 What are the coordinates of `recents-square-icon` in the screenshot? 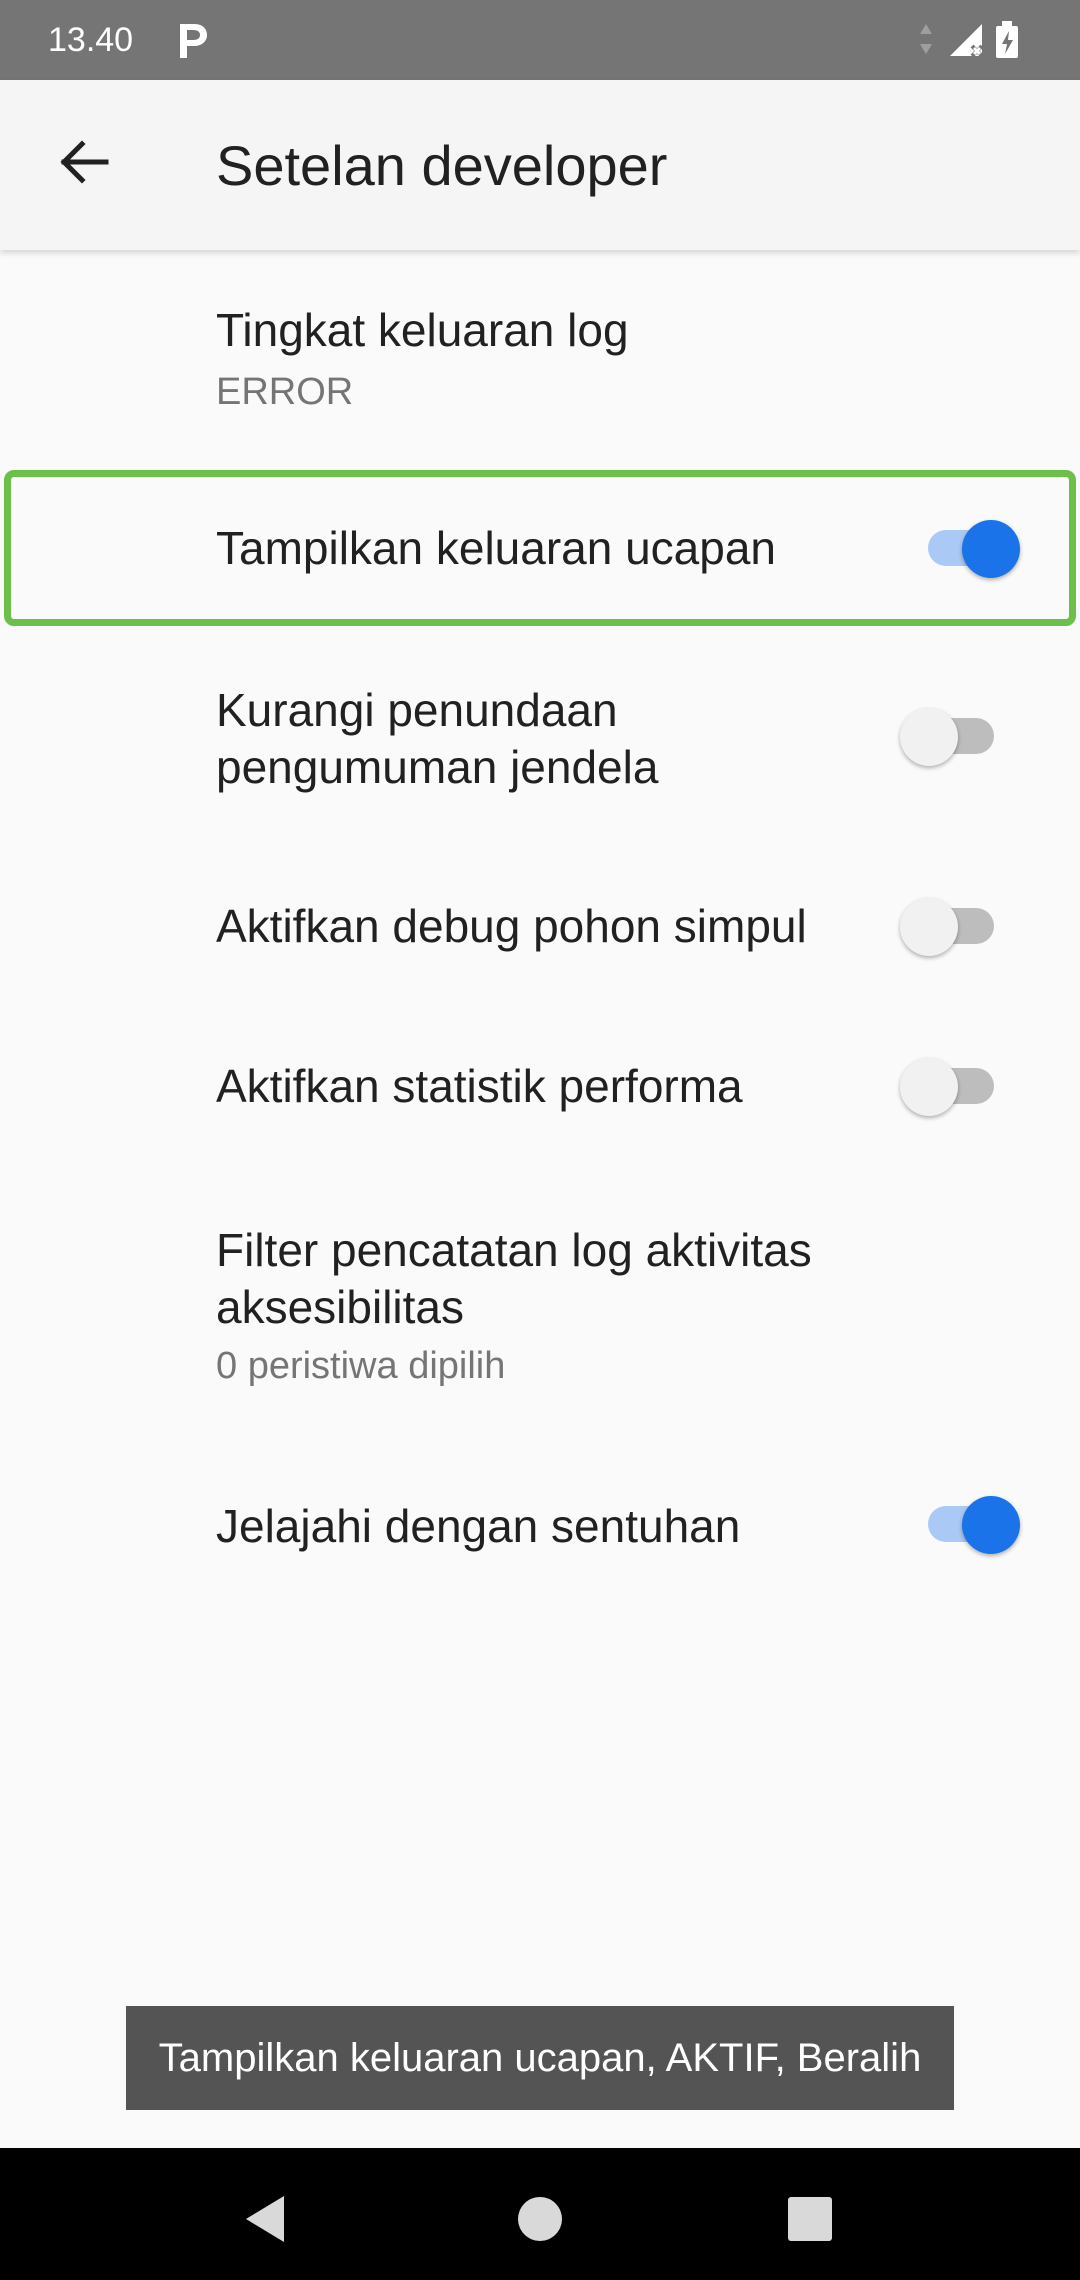 It's located at (810, 2219).